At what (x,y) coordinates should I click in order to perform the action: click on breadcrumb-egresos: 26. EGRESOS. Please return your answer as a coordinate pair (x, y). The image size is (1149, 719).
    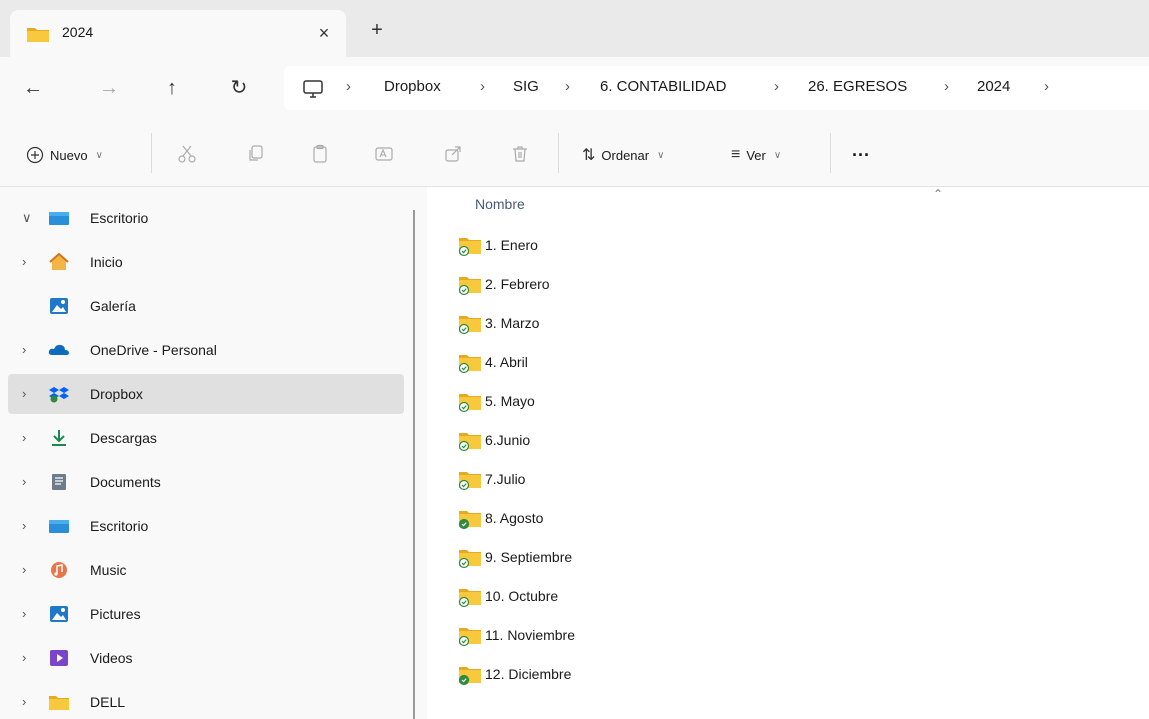
    Looking at the image, I should click on (857, 86).